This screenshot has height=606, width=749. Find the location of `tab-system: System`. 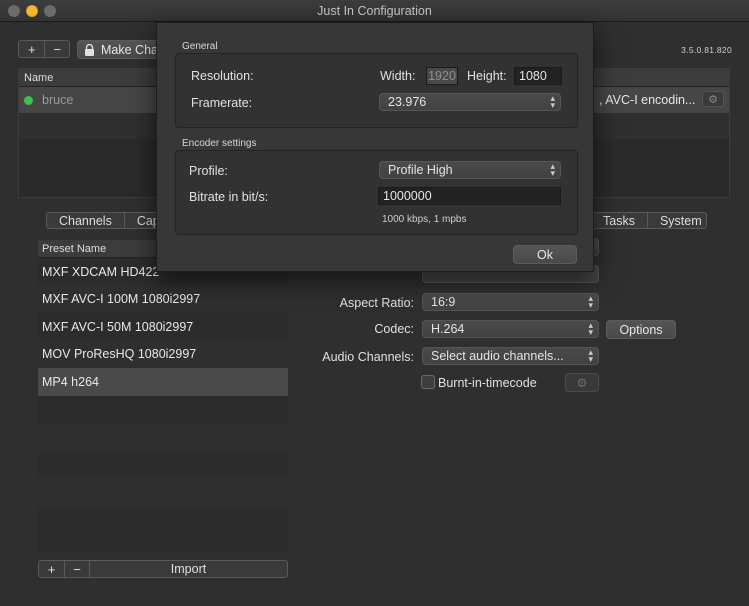

tab-system: System is located at coordinates (676, 220).